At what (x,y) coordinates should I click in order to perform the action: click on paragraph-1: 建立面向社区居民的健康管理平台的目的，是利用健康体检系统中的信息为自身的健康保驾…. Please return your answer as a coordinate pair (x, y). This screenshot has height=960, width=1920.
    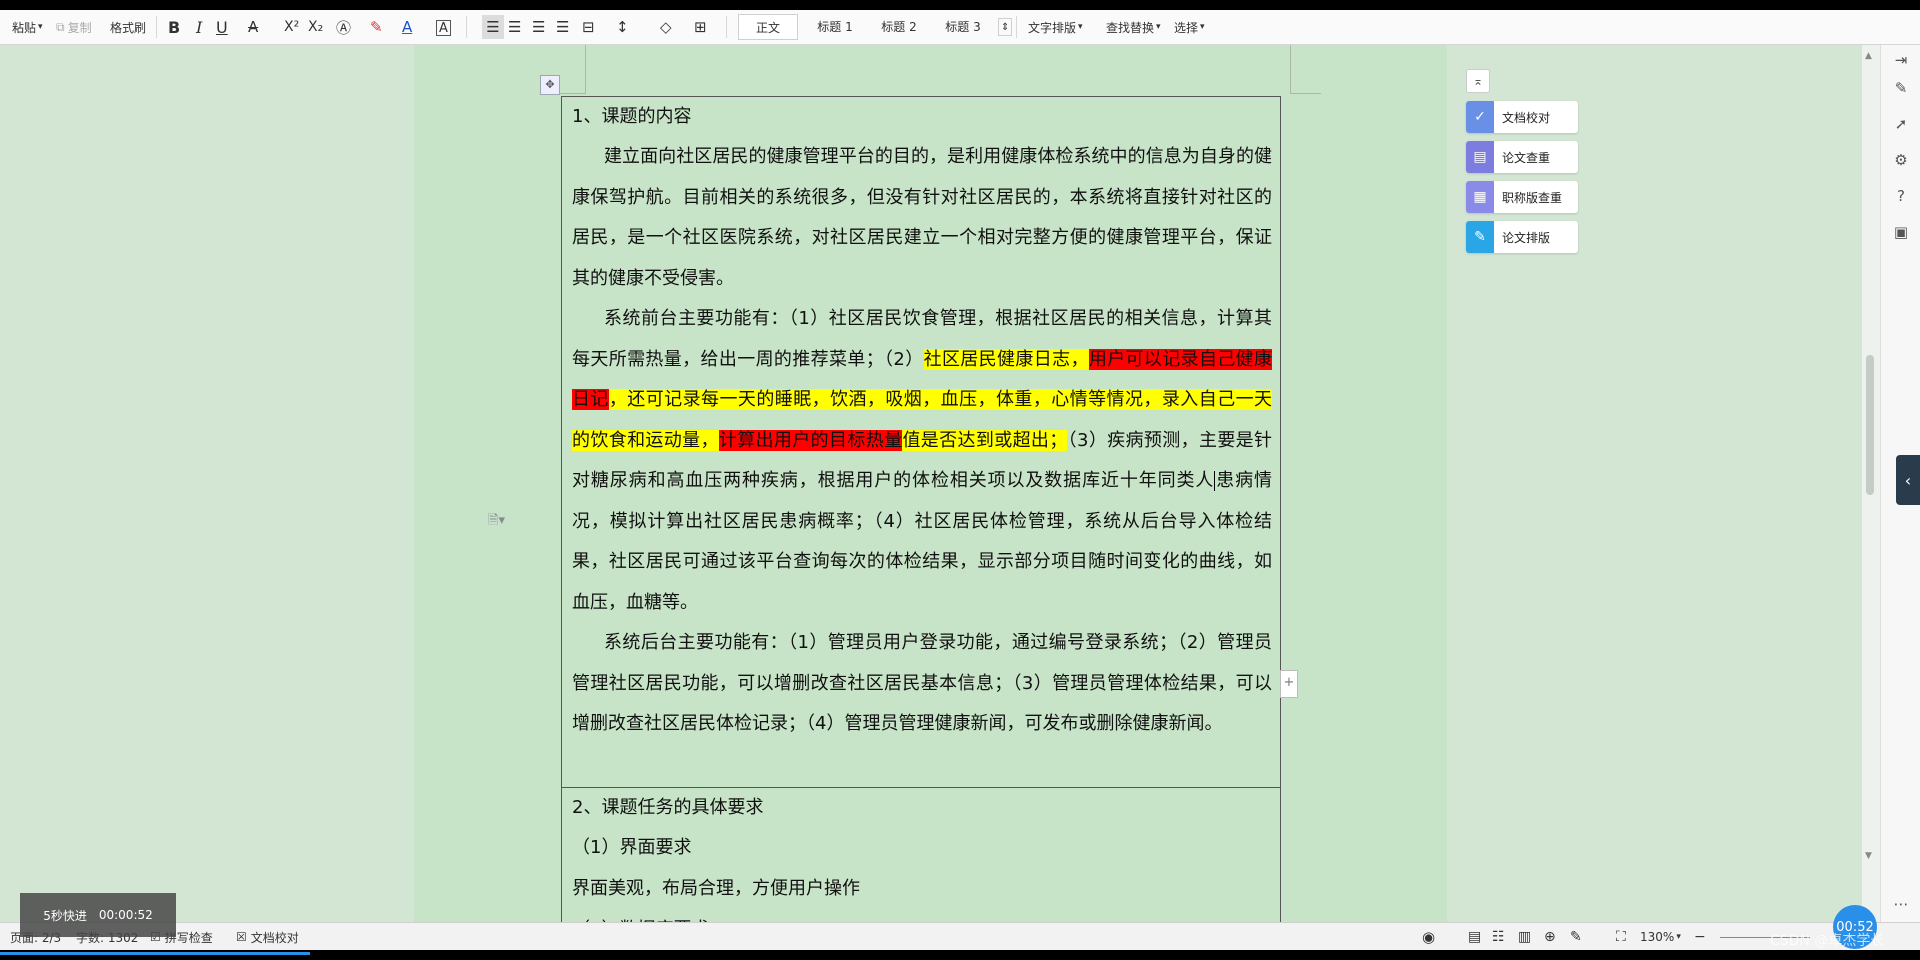
    Looking at the image, I should click on (922, 217).